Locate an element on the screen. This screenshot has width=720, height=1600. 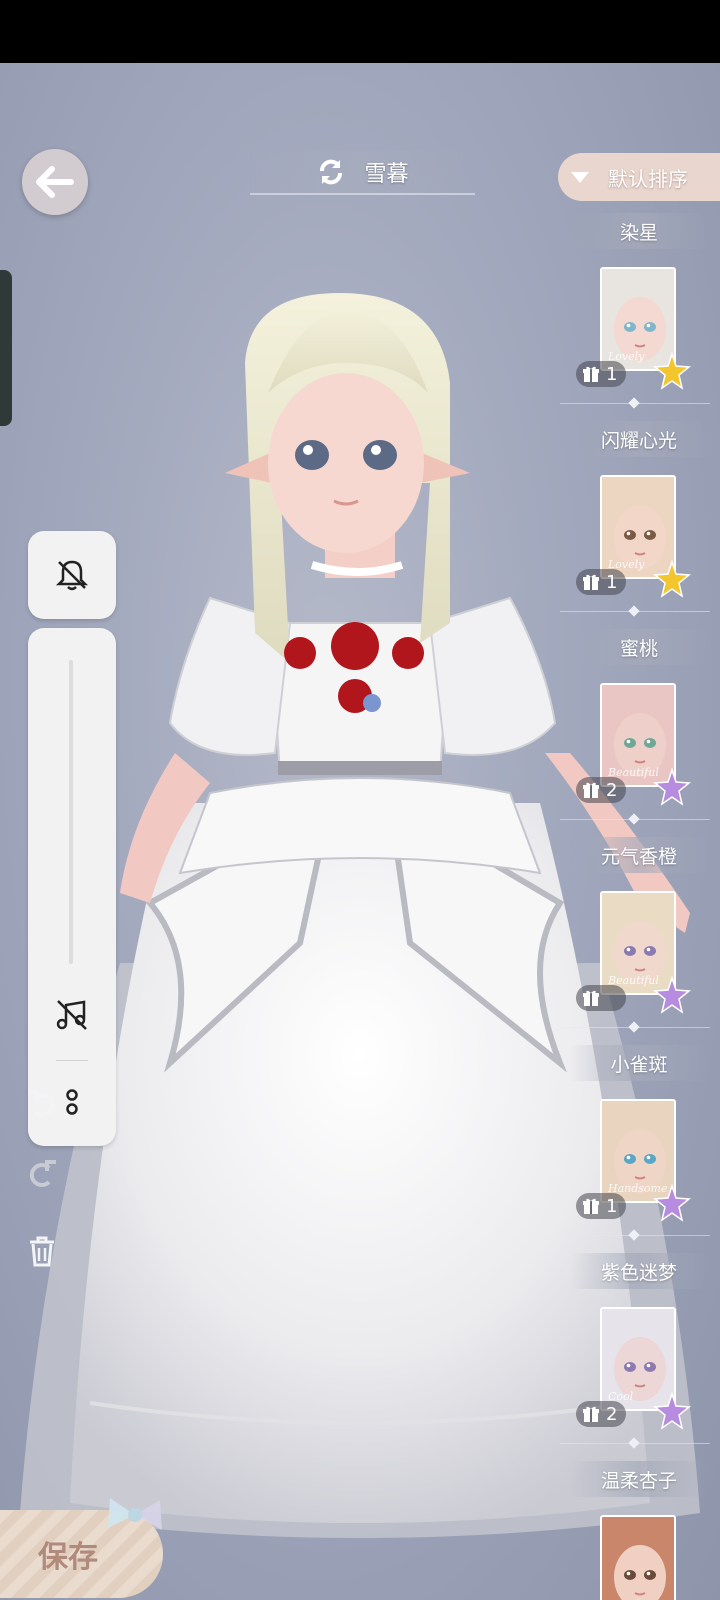
outfit-title: 雪暮 is located at coordinates (386, 174).